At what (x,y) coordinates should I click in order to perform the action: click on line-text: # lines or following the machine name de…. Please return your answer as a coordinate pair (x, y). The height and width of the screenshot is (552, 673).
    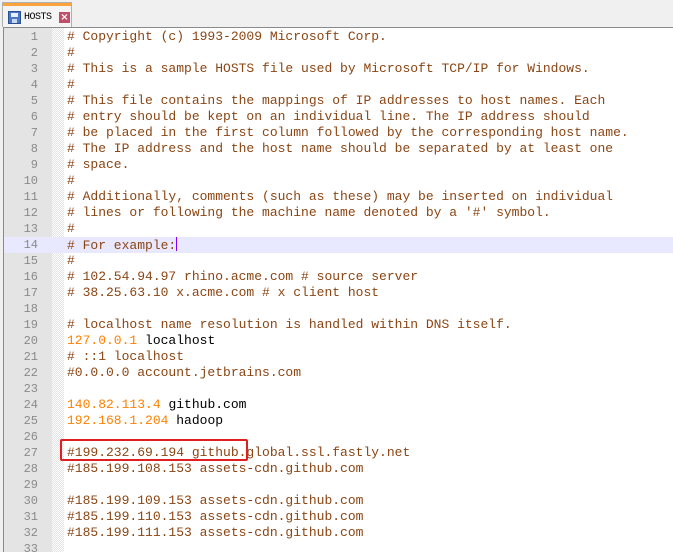
    Looking at the image, I should click on (309, 213).